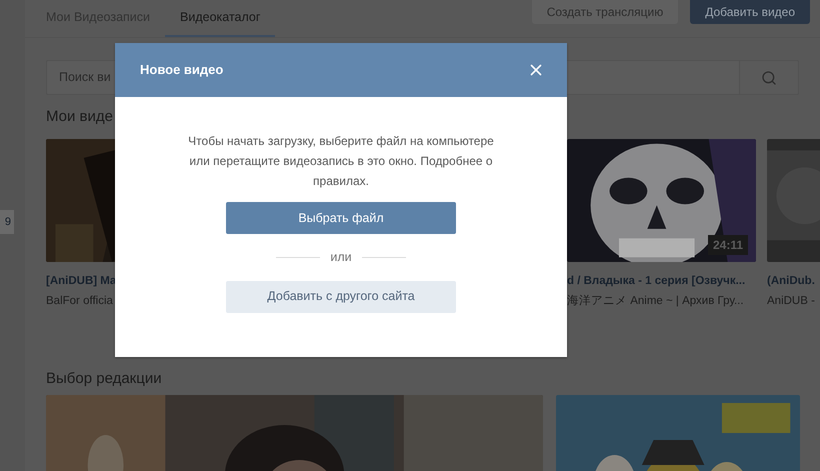  Describe the element at coordinates (791, 281) in the screenshot. I see `video-title: (AniDub.` at that location.